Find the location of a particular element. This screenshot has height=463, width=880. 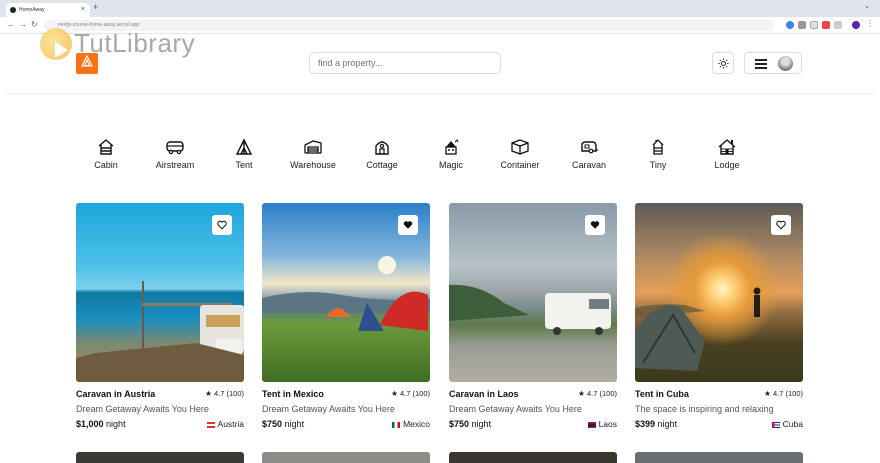

property-title: Caravan in Laos is located at coordinates (484, 394).